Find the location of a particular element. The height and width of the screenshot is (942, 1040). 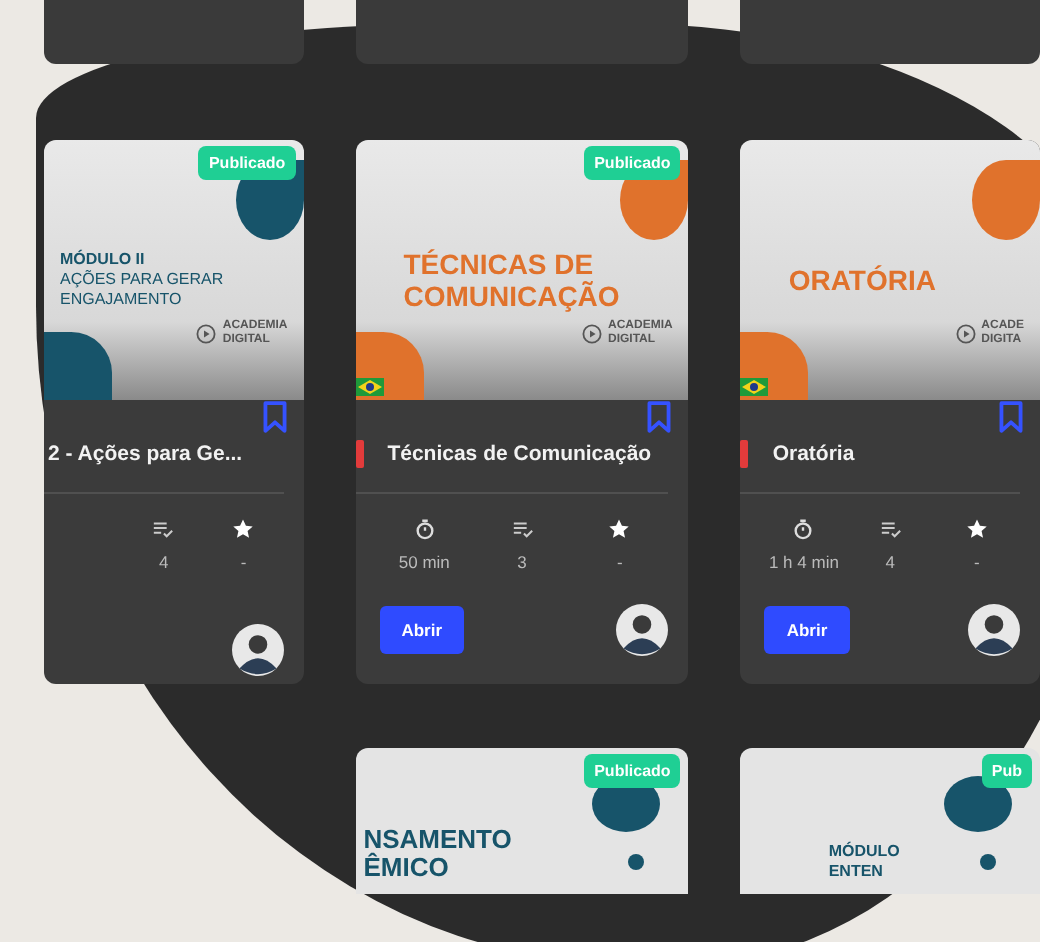

cover-title: MÓDULO II is located at coordinates (103, 260).